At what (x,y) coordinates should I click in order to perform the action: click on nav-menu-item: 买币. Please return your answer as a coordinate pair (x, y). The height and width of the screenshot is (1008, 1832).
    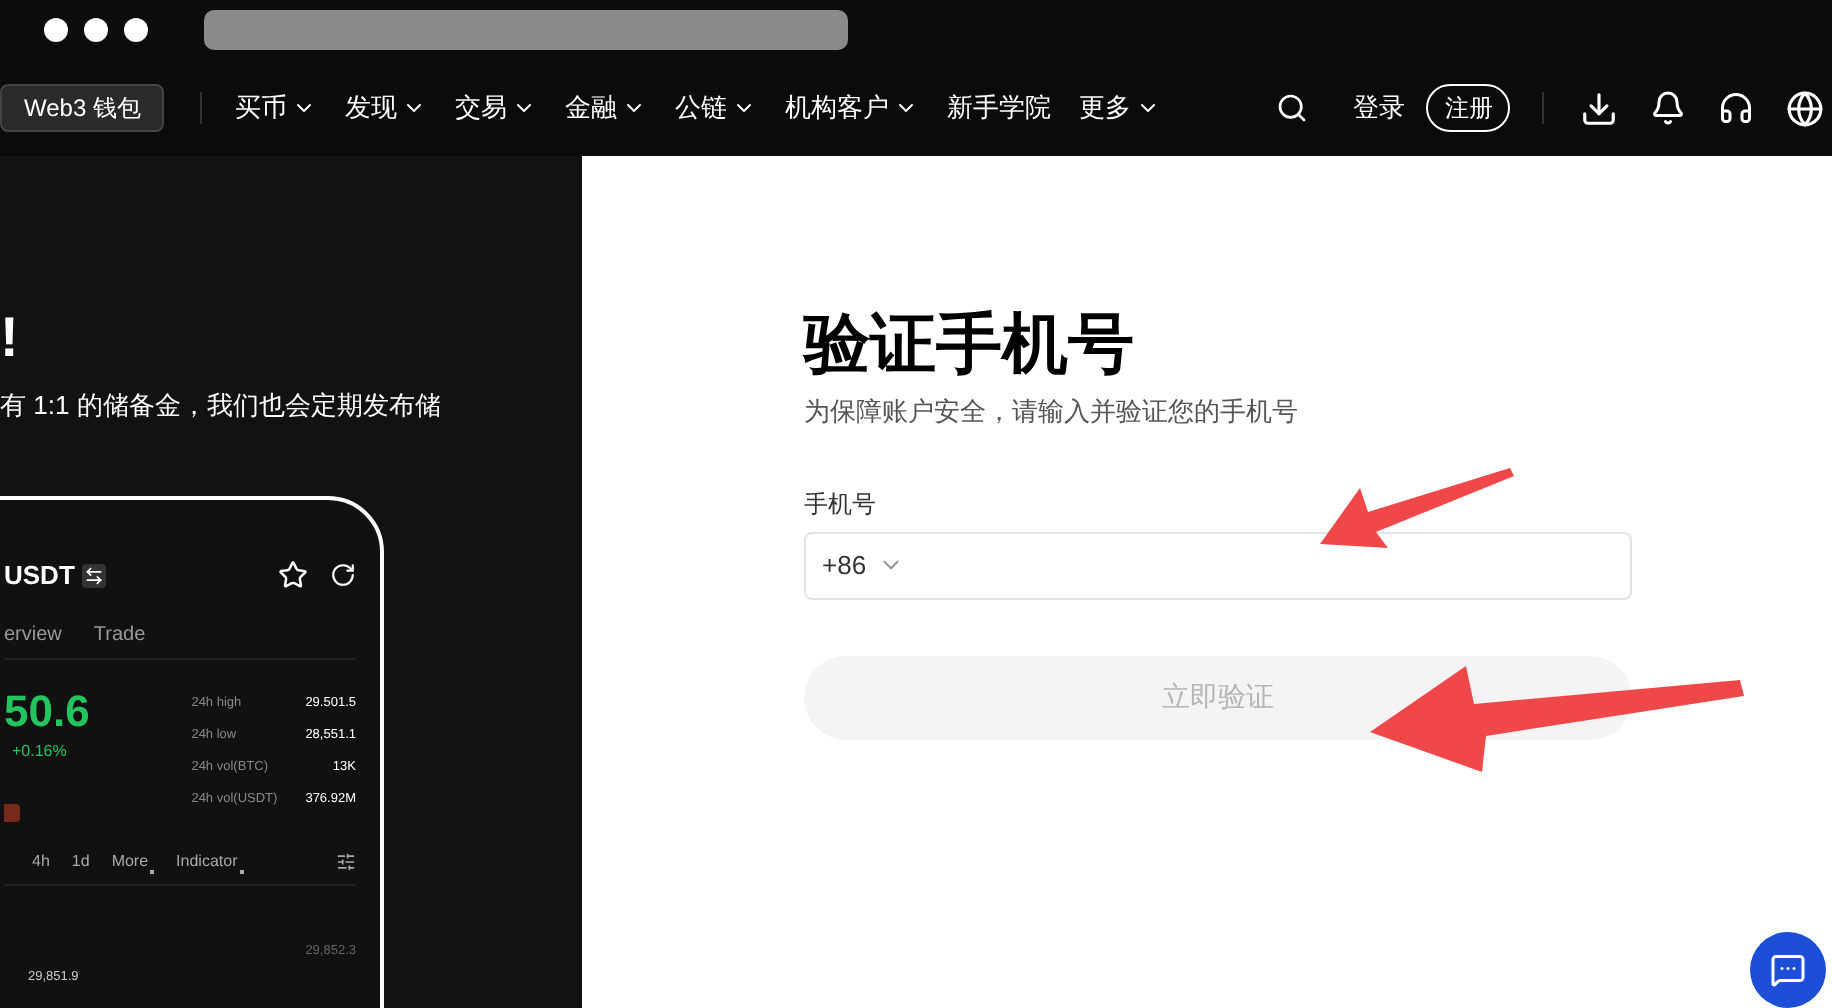
    Looking at the image, I should click on (275, 108).